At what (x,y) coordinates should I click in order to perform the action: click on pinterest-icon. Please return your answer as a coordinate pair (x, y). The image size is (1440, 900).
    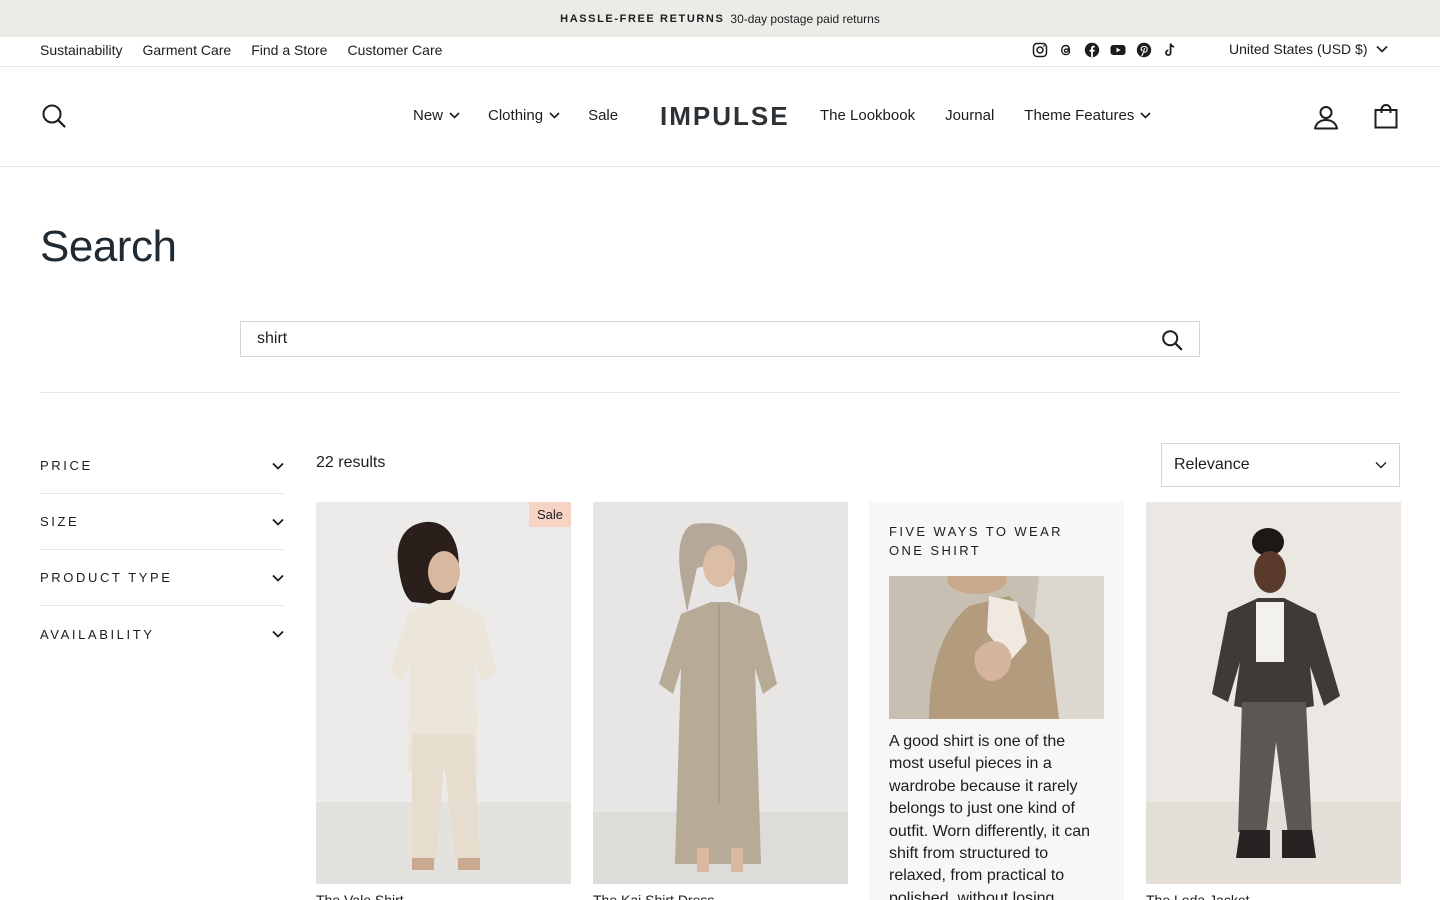
    Looking at the image, I should click on (1144, 50).